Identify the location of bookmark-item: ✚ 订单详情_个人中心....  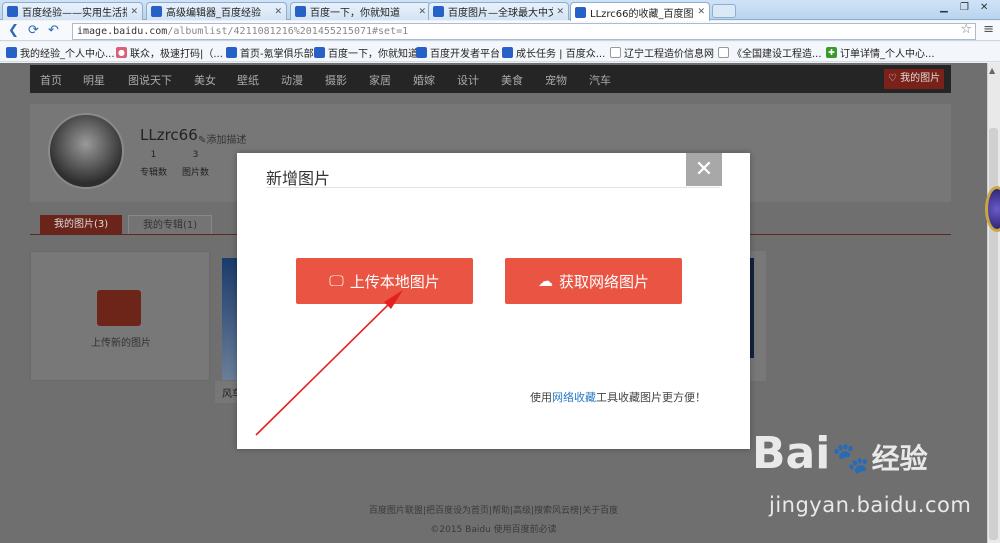
(880, 52).